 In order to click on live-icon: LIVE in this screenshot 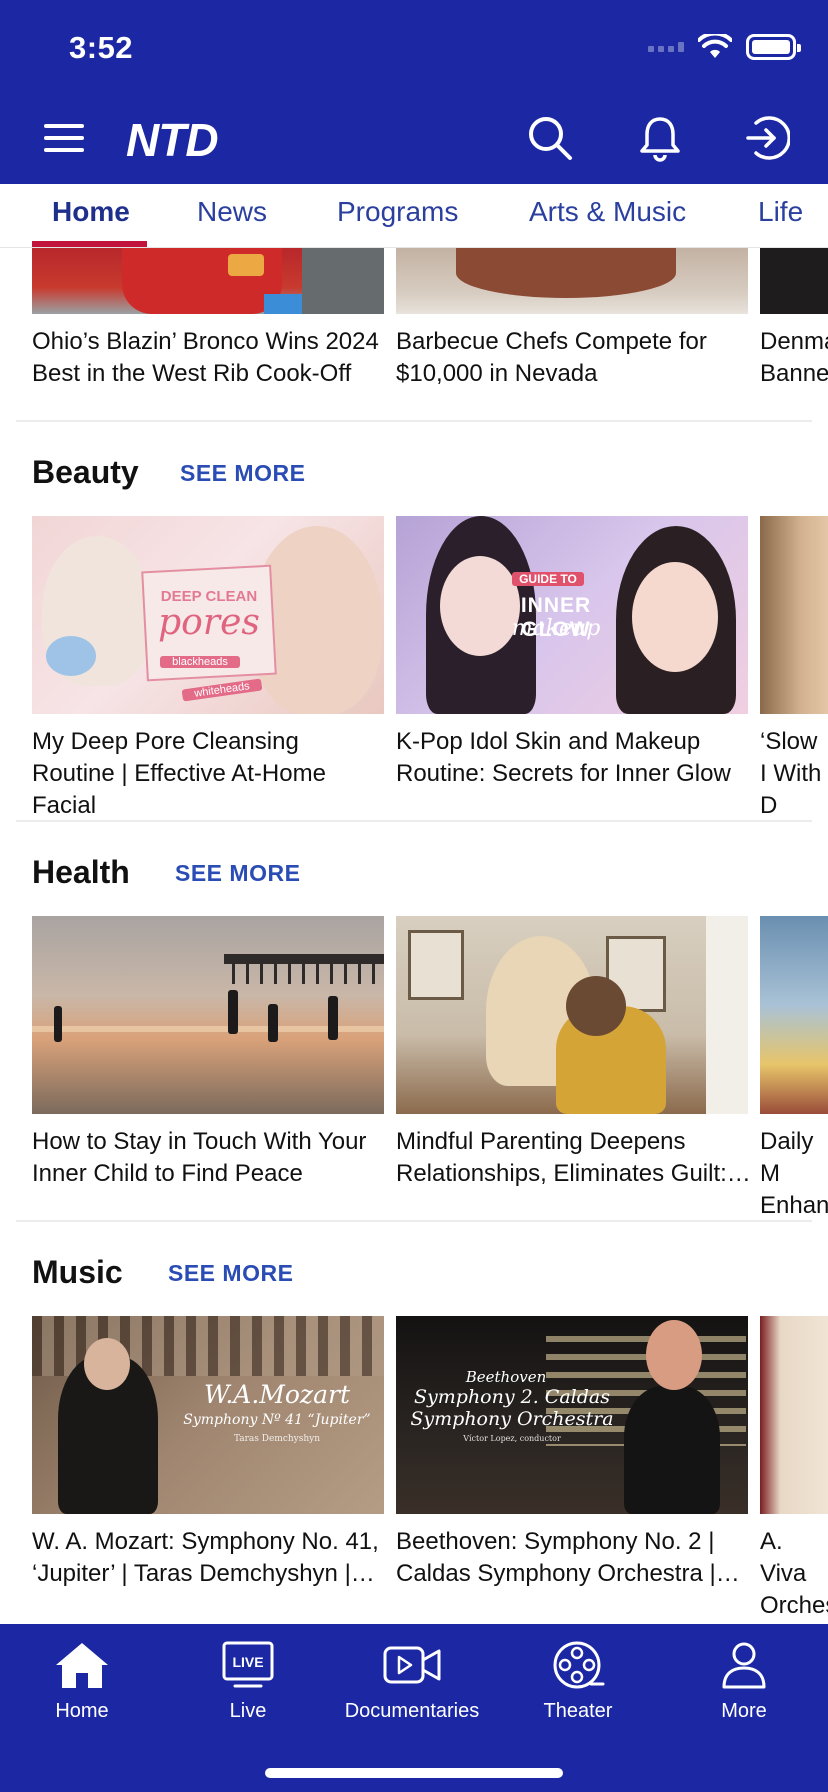, I will do `click(248, 1664)`.